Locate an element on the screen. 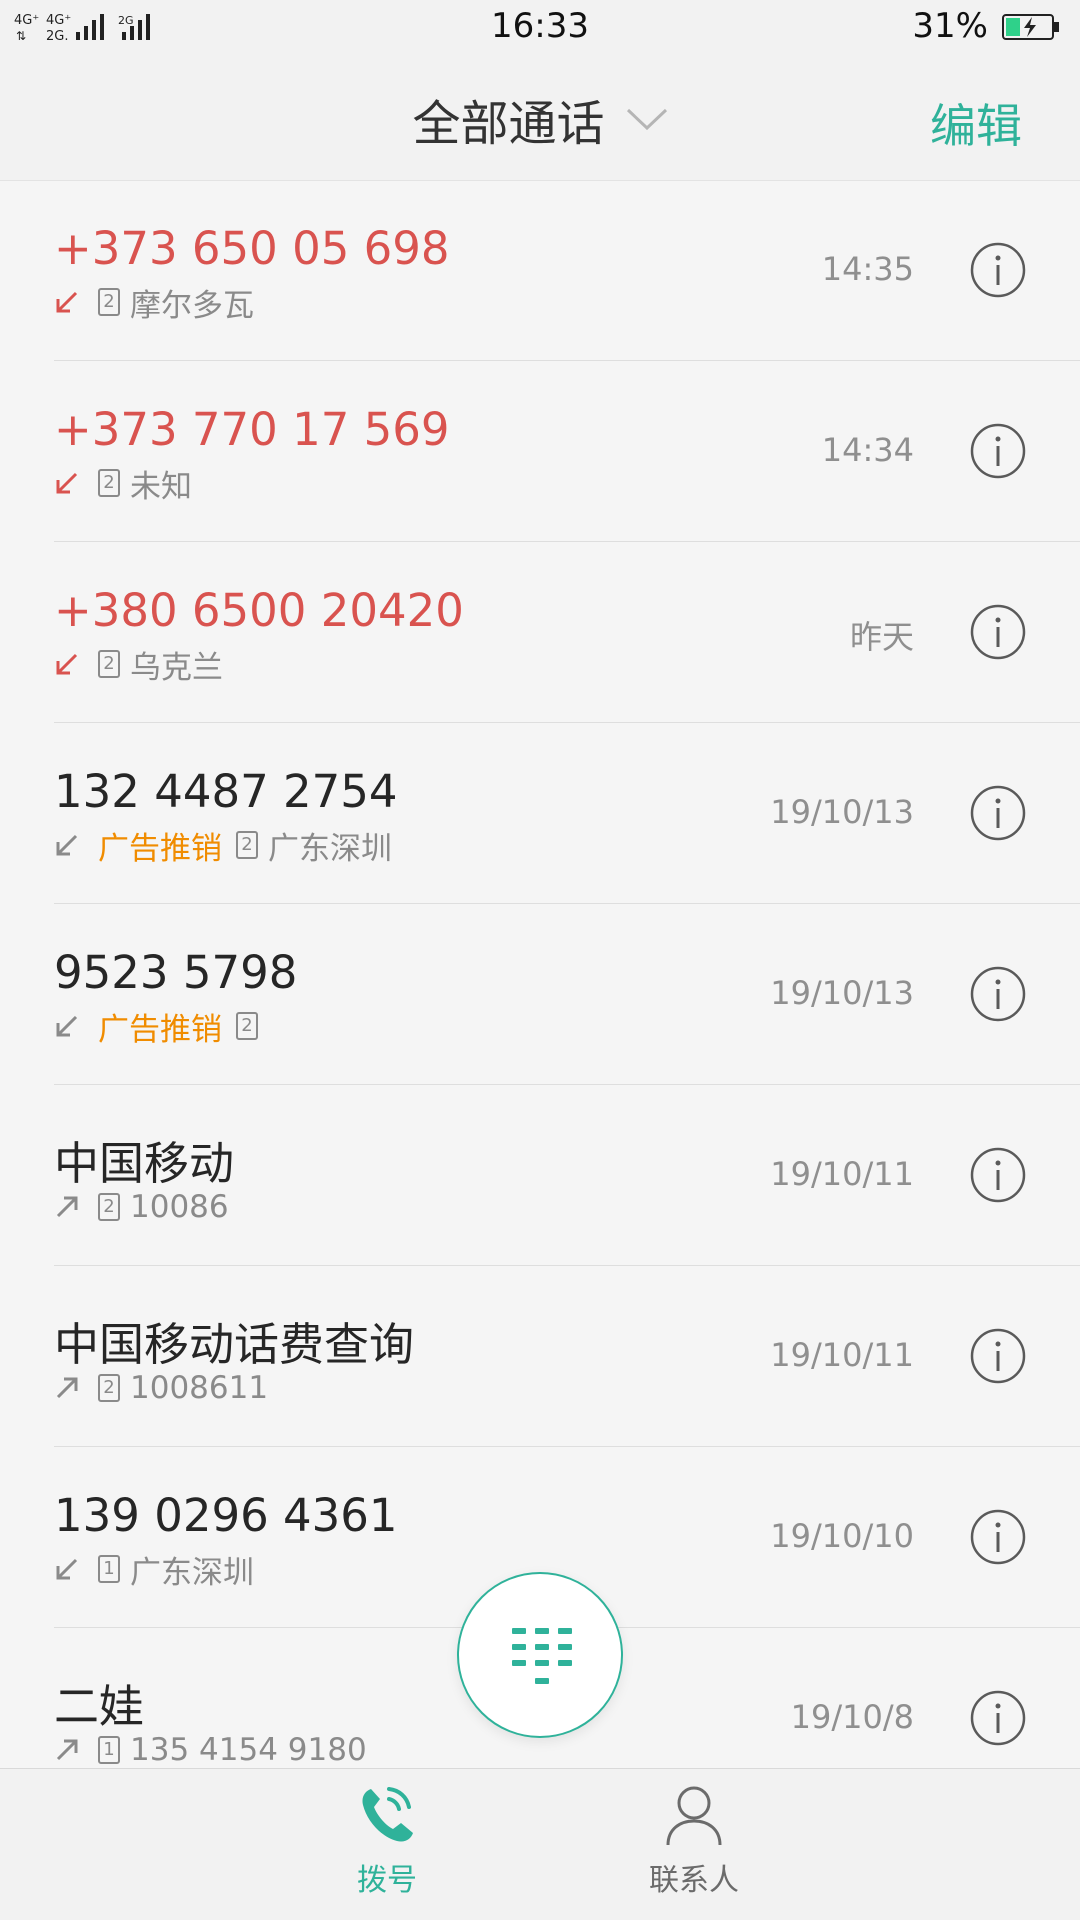  battery-charging-icon is located at coordinates (1030, 27).